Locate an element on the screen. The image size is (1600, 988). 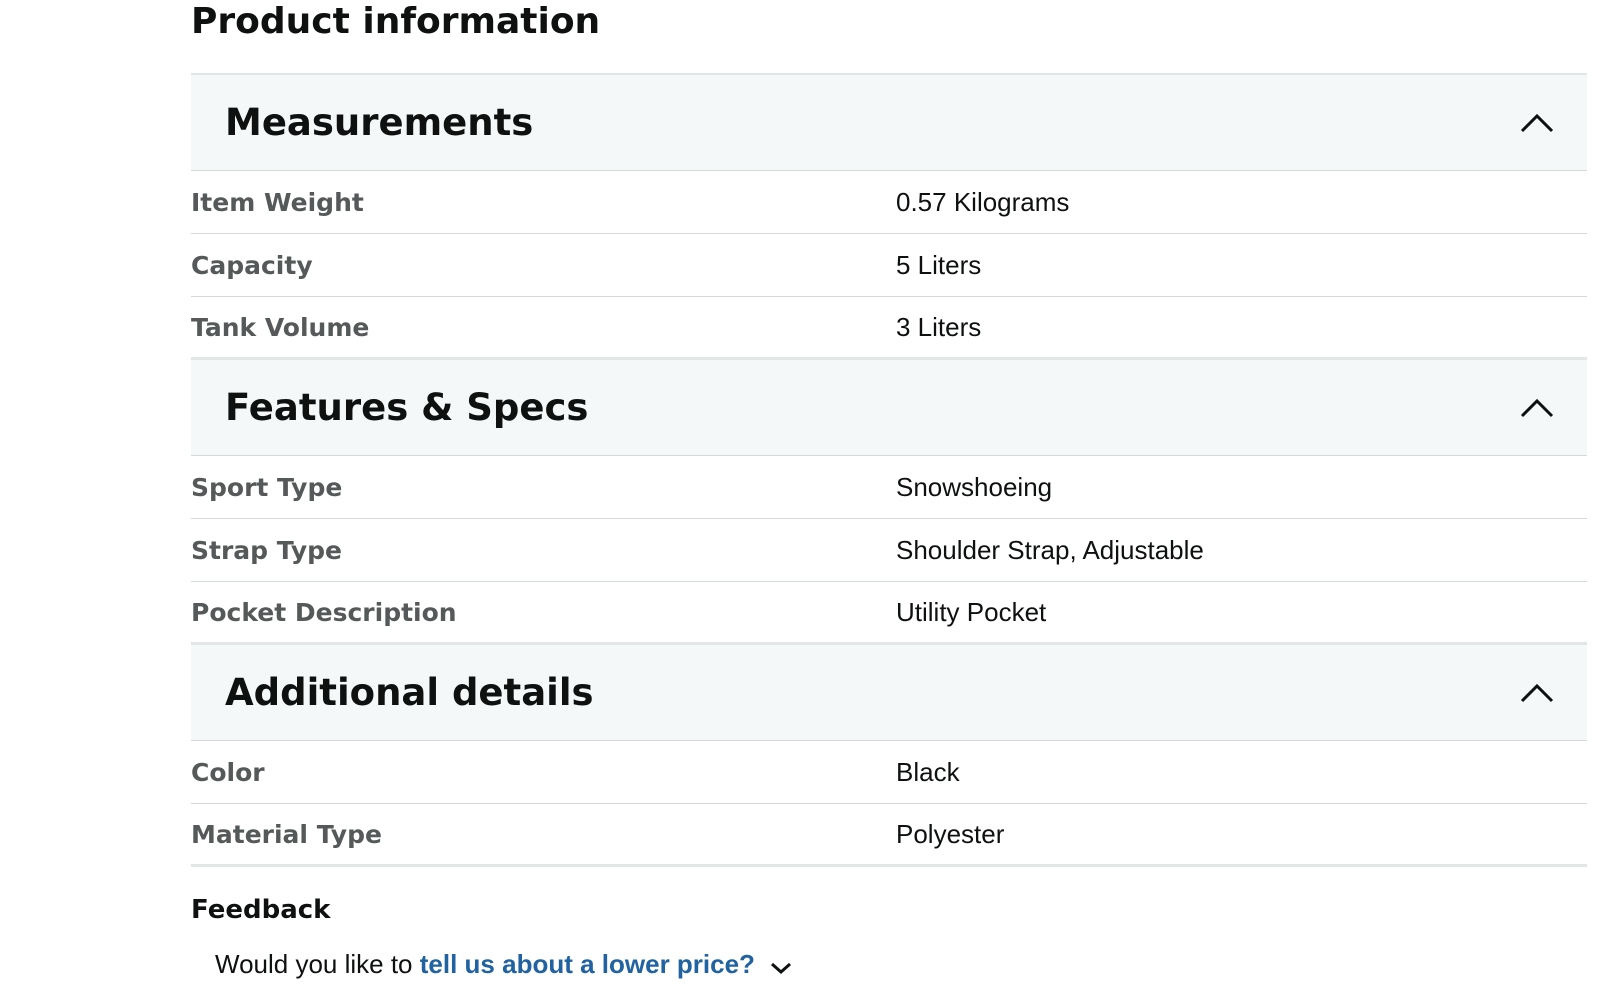
spec-row-sport-type: Sport Type Snowshoeing is located at coordinates (889, 487).